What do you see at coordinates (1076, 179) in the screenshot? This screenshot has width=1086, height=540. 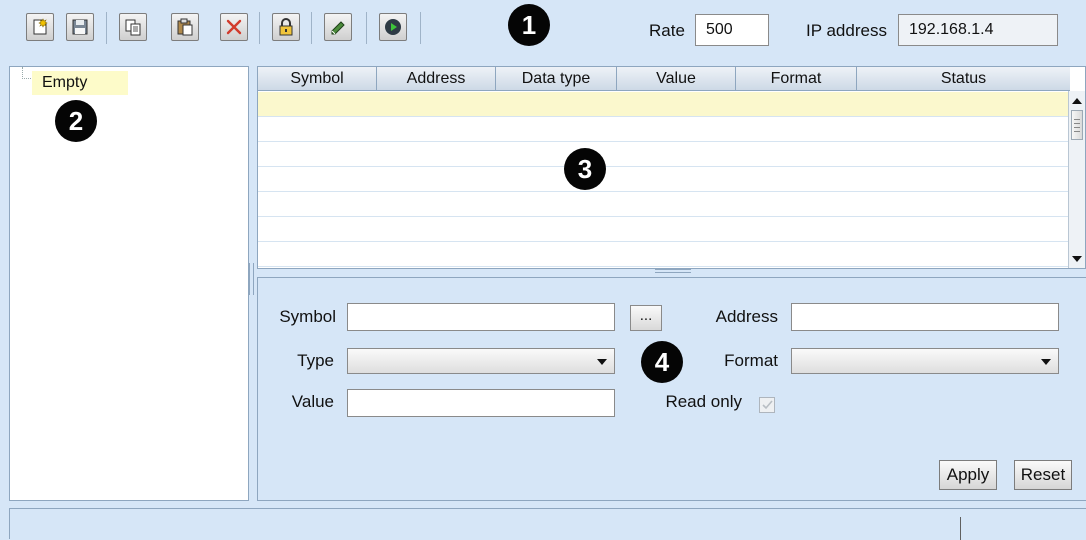 I see `table-scrollbar` at bounding box center [1076, 179].